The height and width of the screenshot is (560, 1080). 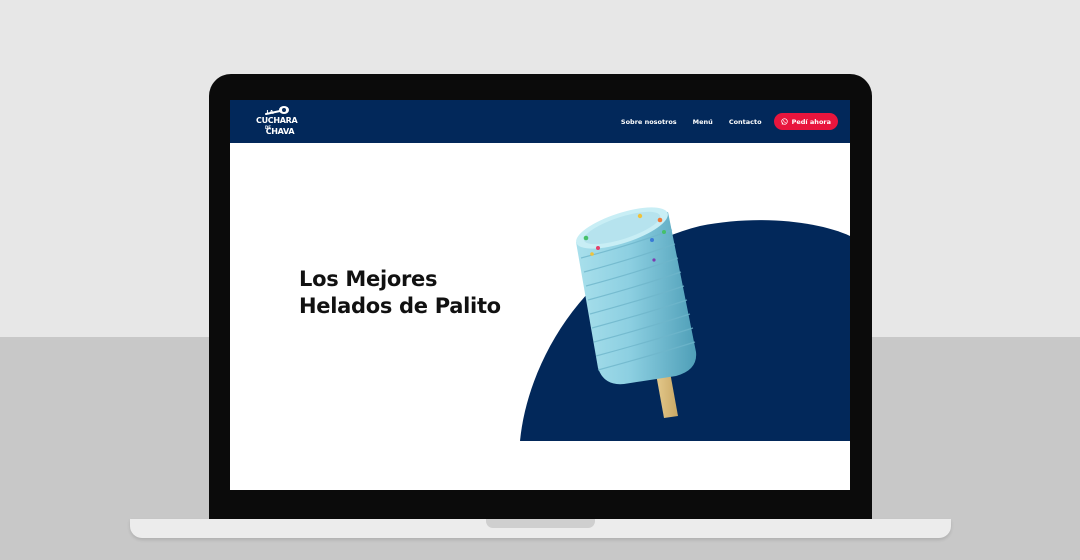 I want to click on laptop-notch, so click(x=540, y=523).